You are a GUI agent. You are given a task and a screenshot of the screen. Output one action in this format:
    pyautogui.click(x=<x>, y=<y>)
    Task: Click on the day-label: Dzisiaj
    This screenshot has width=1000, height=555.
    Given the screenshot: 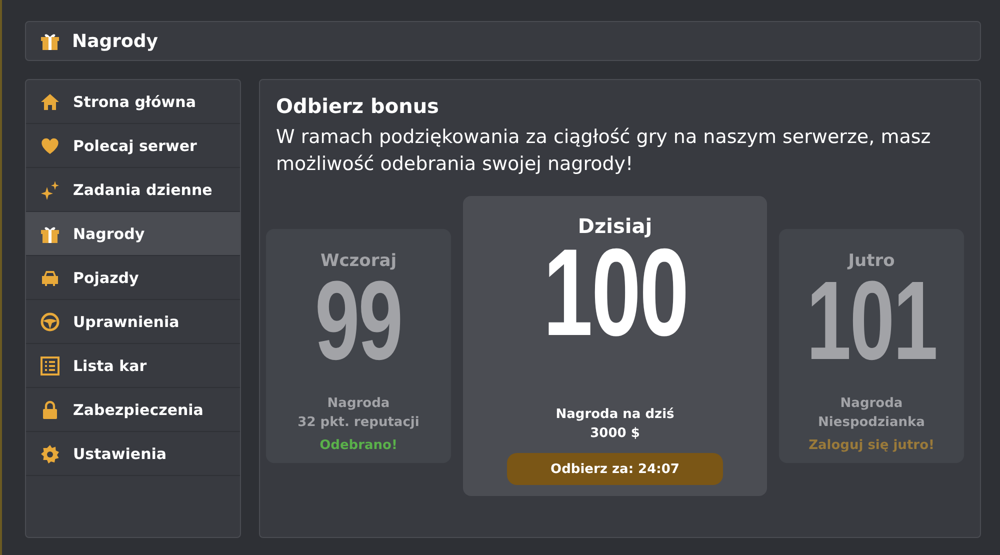 What is the action you would take?
    pyautogui.click(x=615, y=226)
    